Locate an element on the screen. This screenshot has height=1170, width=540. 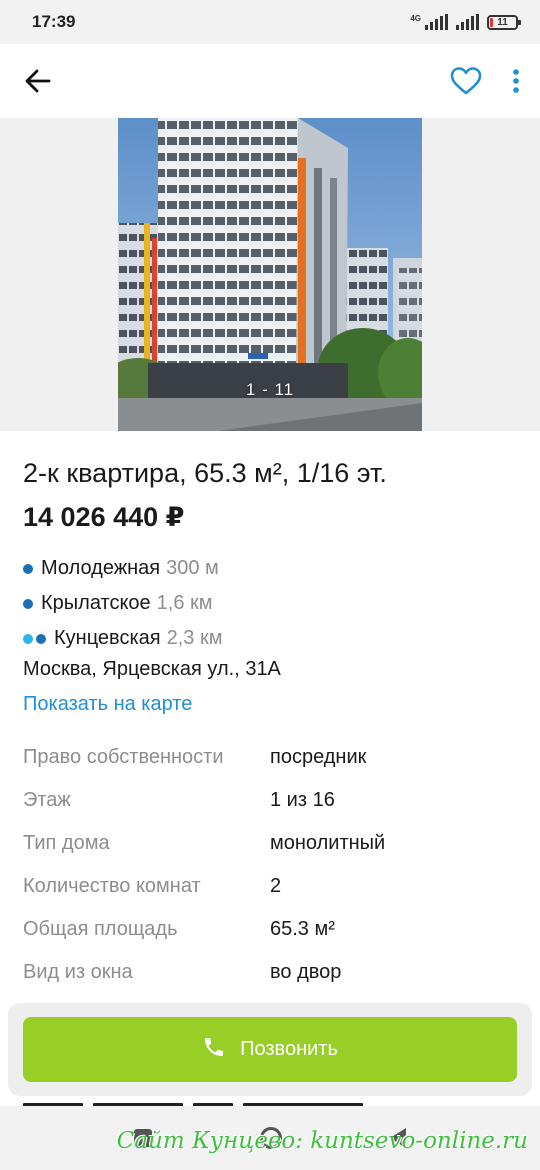
show-on-map-link: Показать на карте is located at coordinates (107, 704).